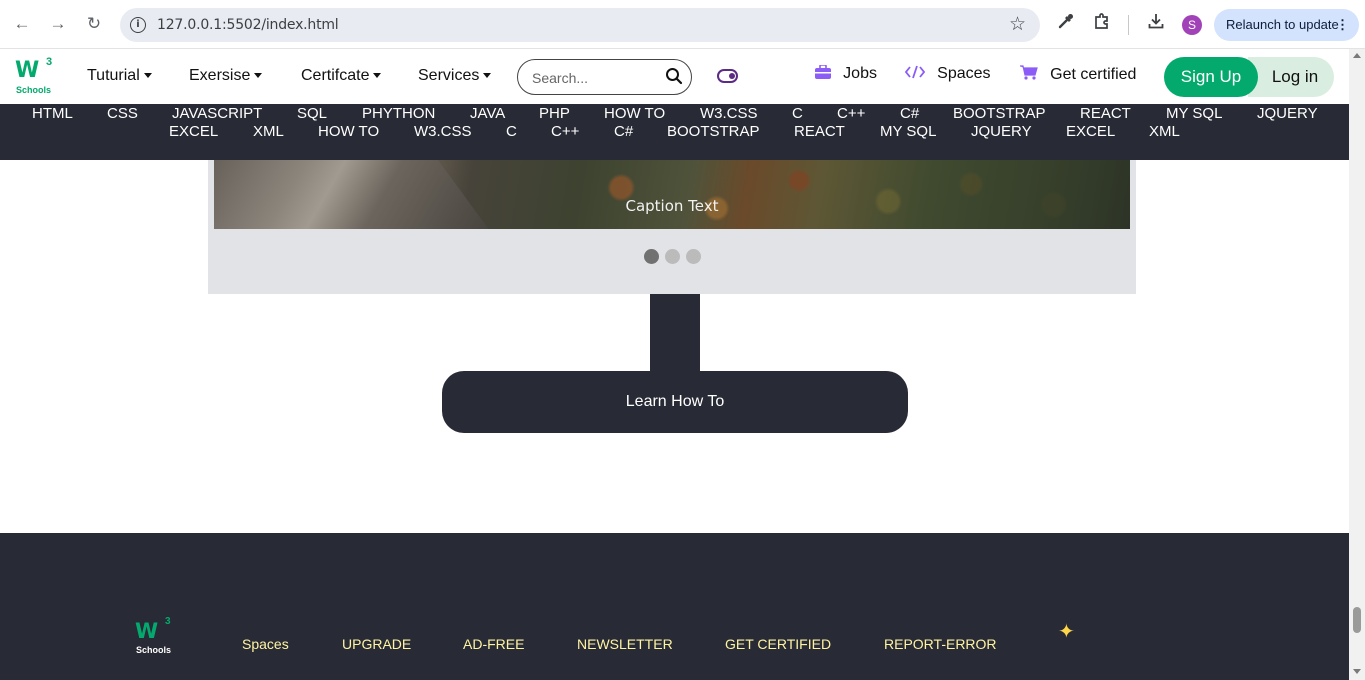 This screenshot has width=1365, height=680. I want to click on footer-link-upgrade: UPGRADE, so click(376, 644).